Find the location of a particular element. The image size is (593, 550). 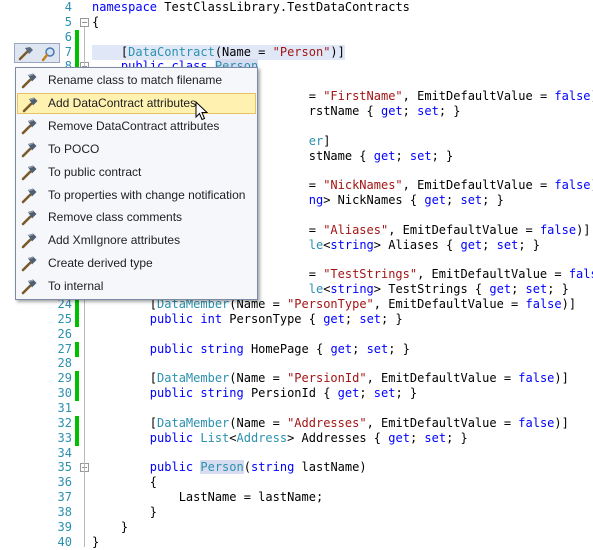

code-token: PersionId { is located at coordinates (294, 393).